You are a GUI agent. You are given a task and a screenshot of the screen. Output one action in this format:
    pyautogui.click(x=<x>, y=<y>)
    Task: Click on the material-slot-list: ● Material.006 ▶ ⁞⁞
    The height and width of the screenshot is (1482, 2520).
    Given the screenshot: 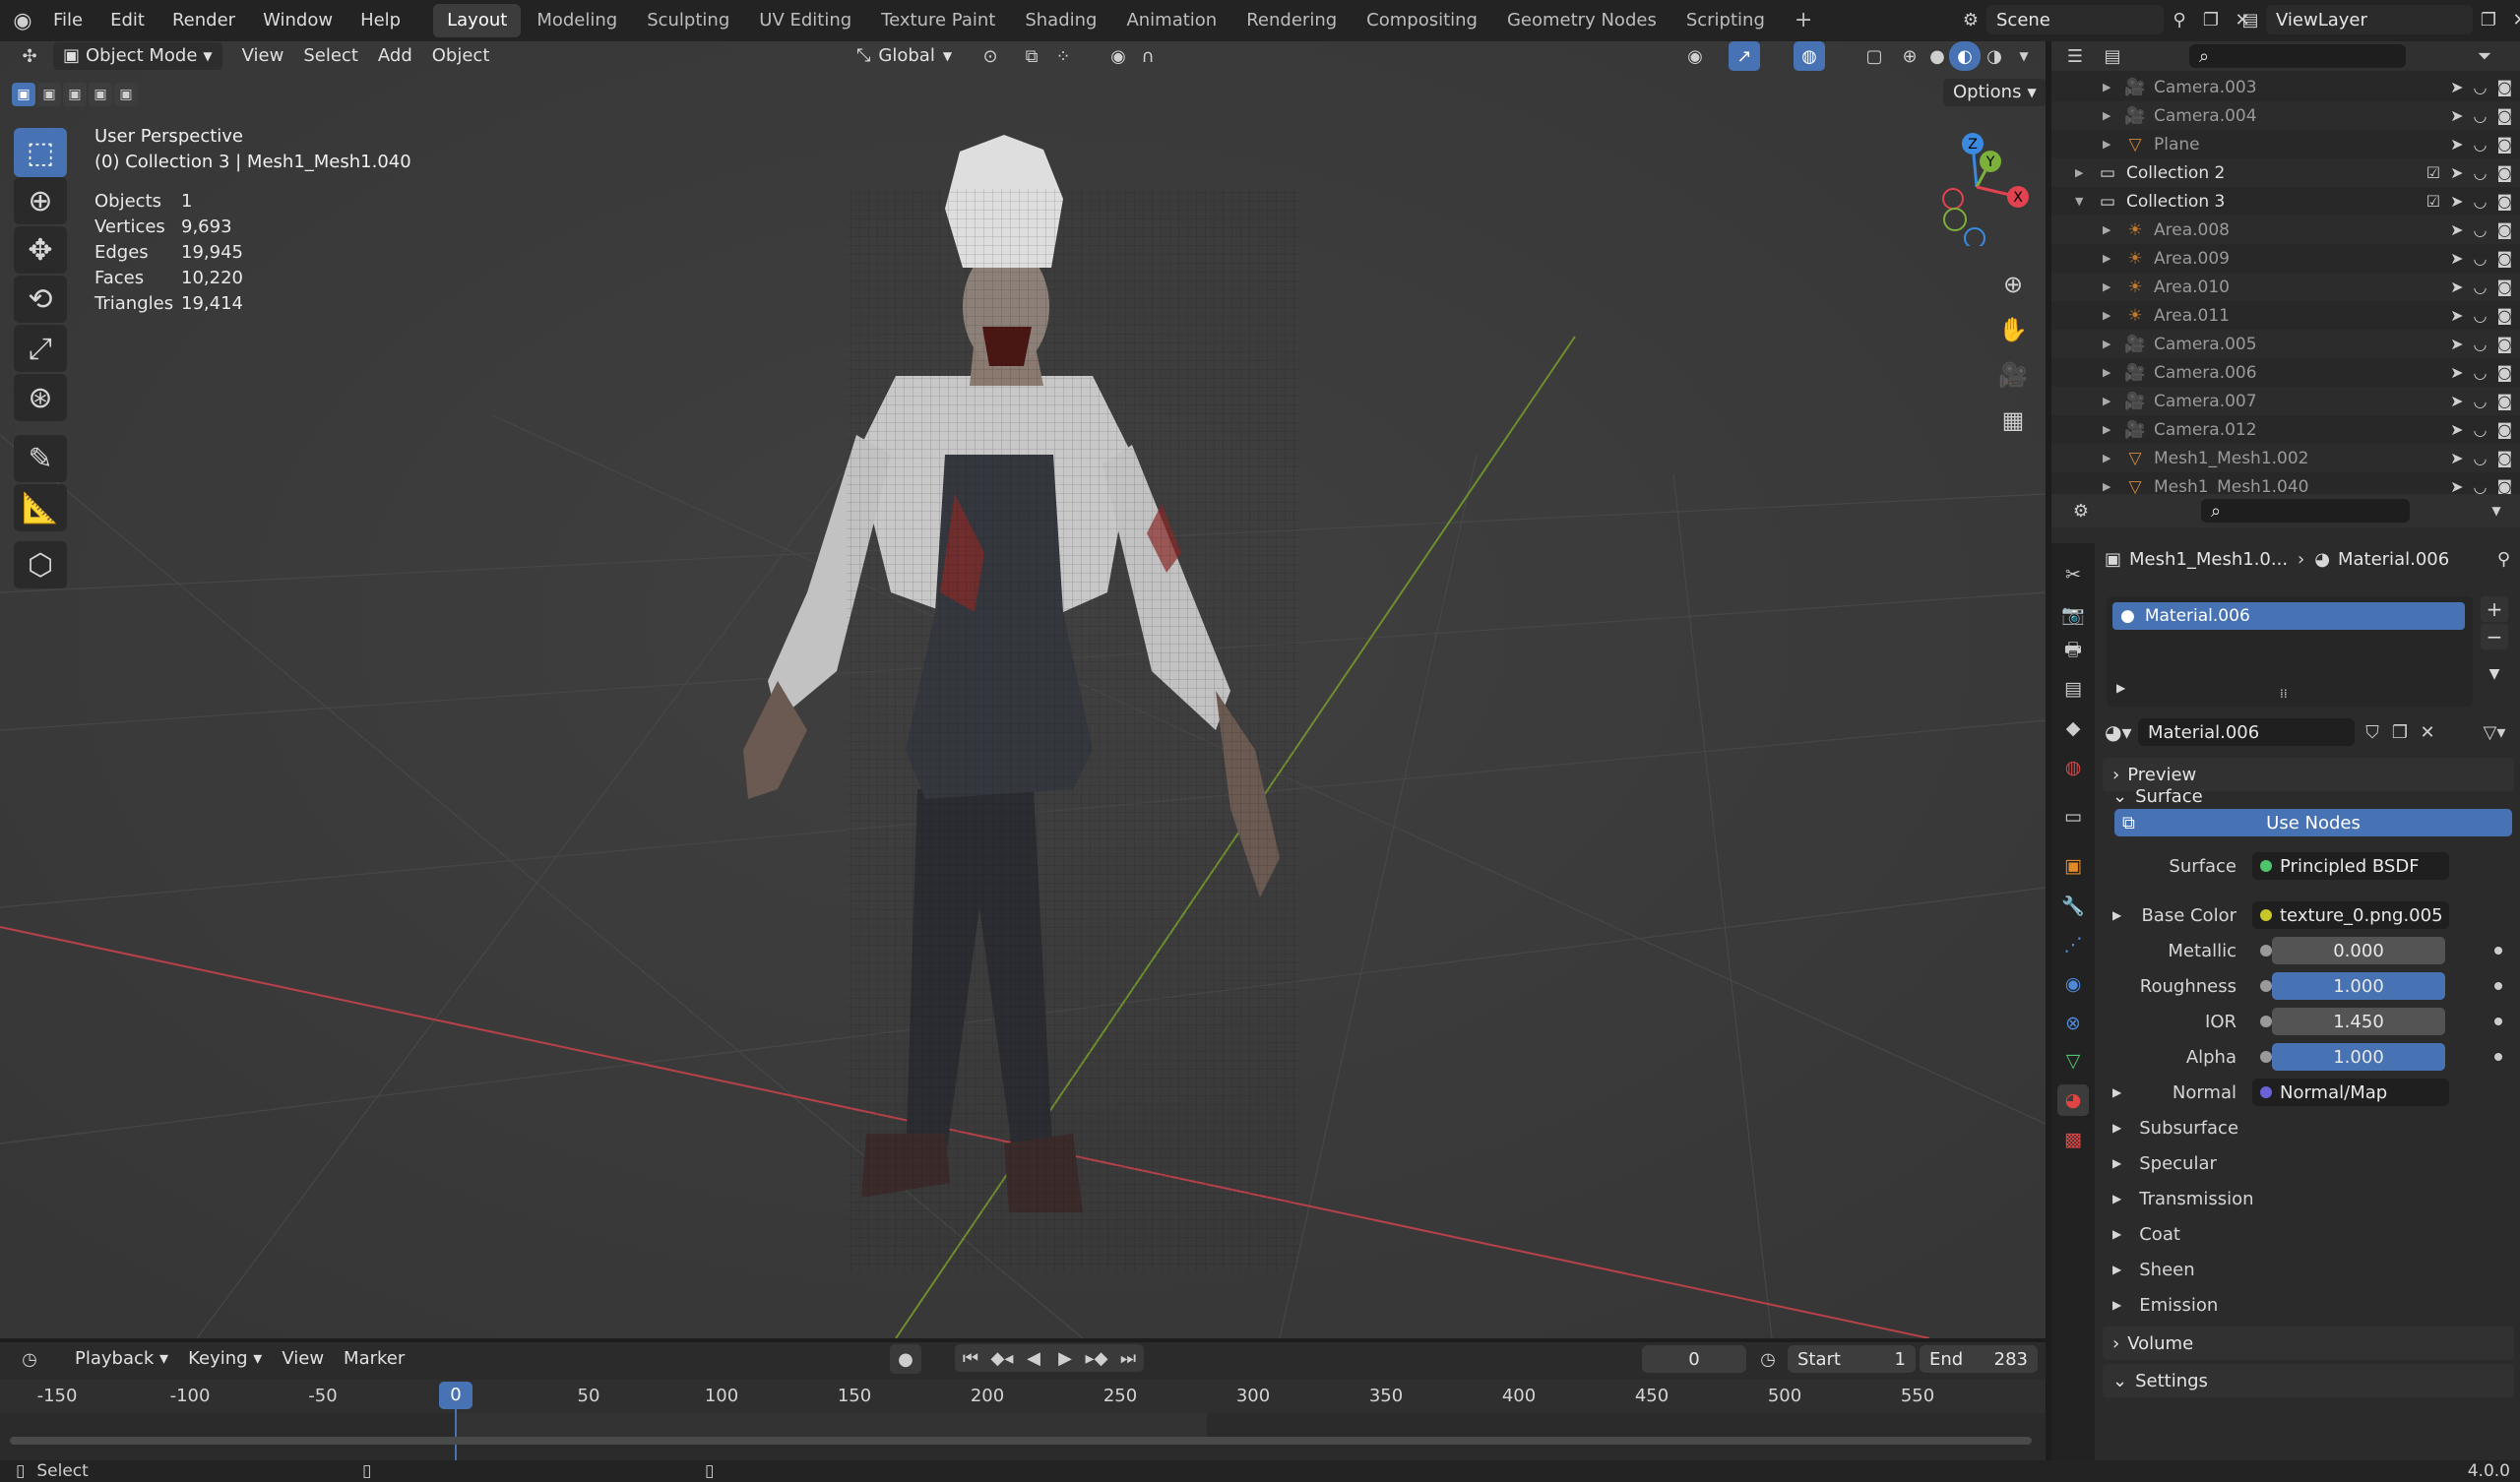 What is the action you would take?
    pyautogui.click(x=2290, y=651)
    